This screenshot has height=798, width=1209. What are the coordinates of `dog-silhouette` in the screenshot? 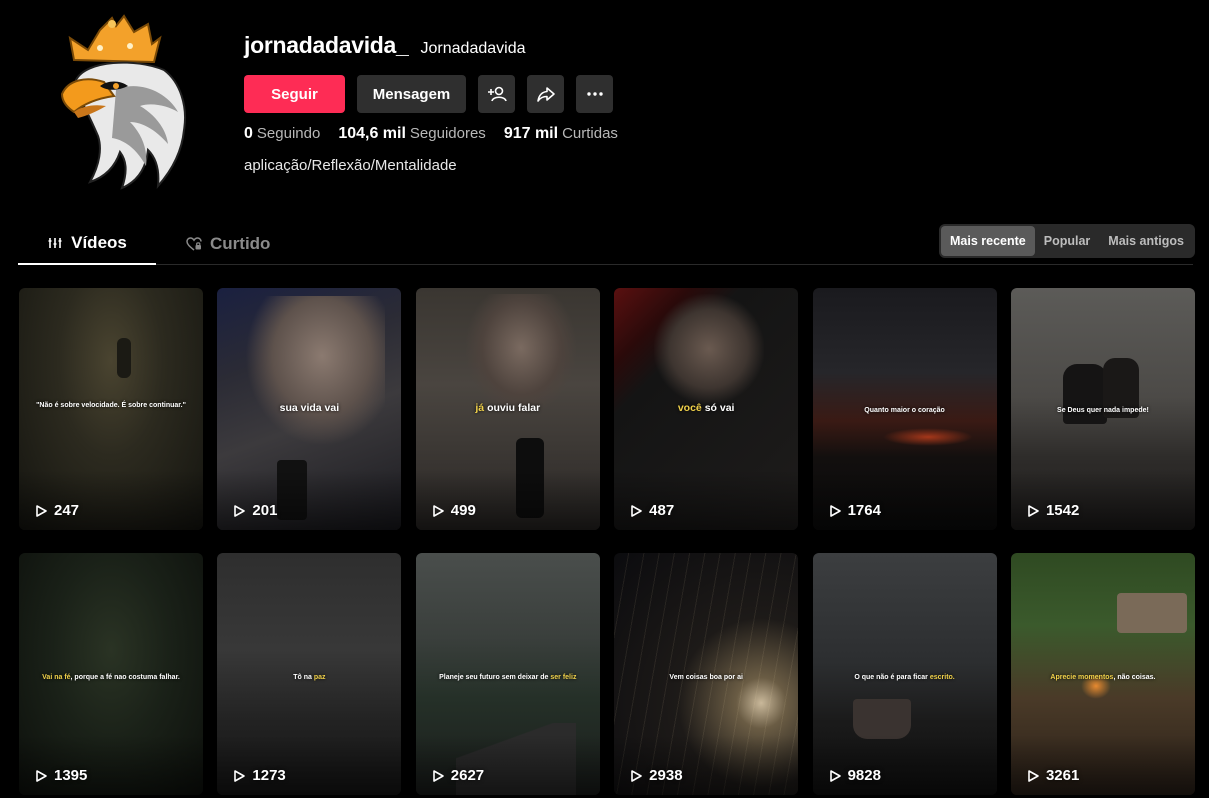 It's located at (1084, 394).